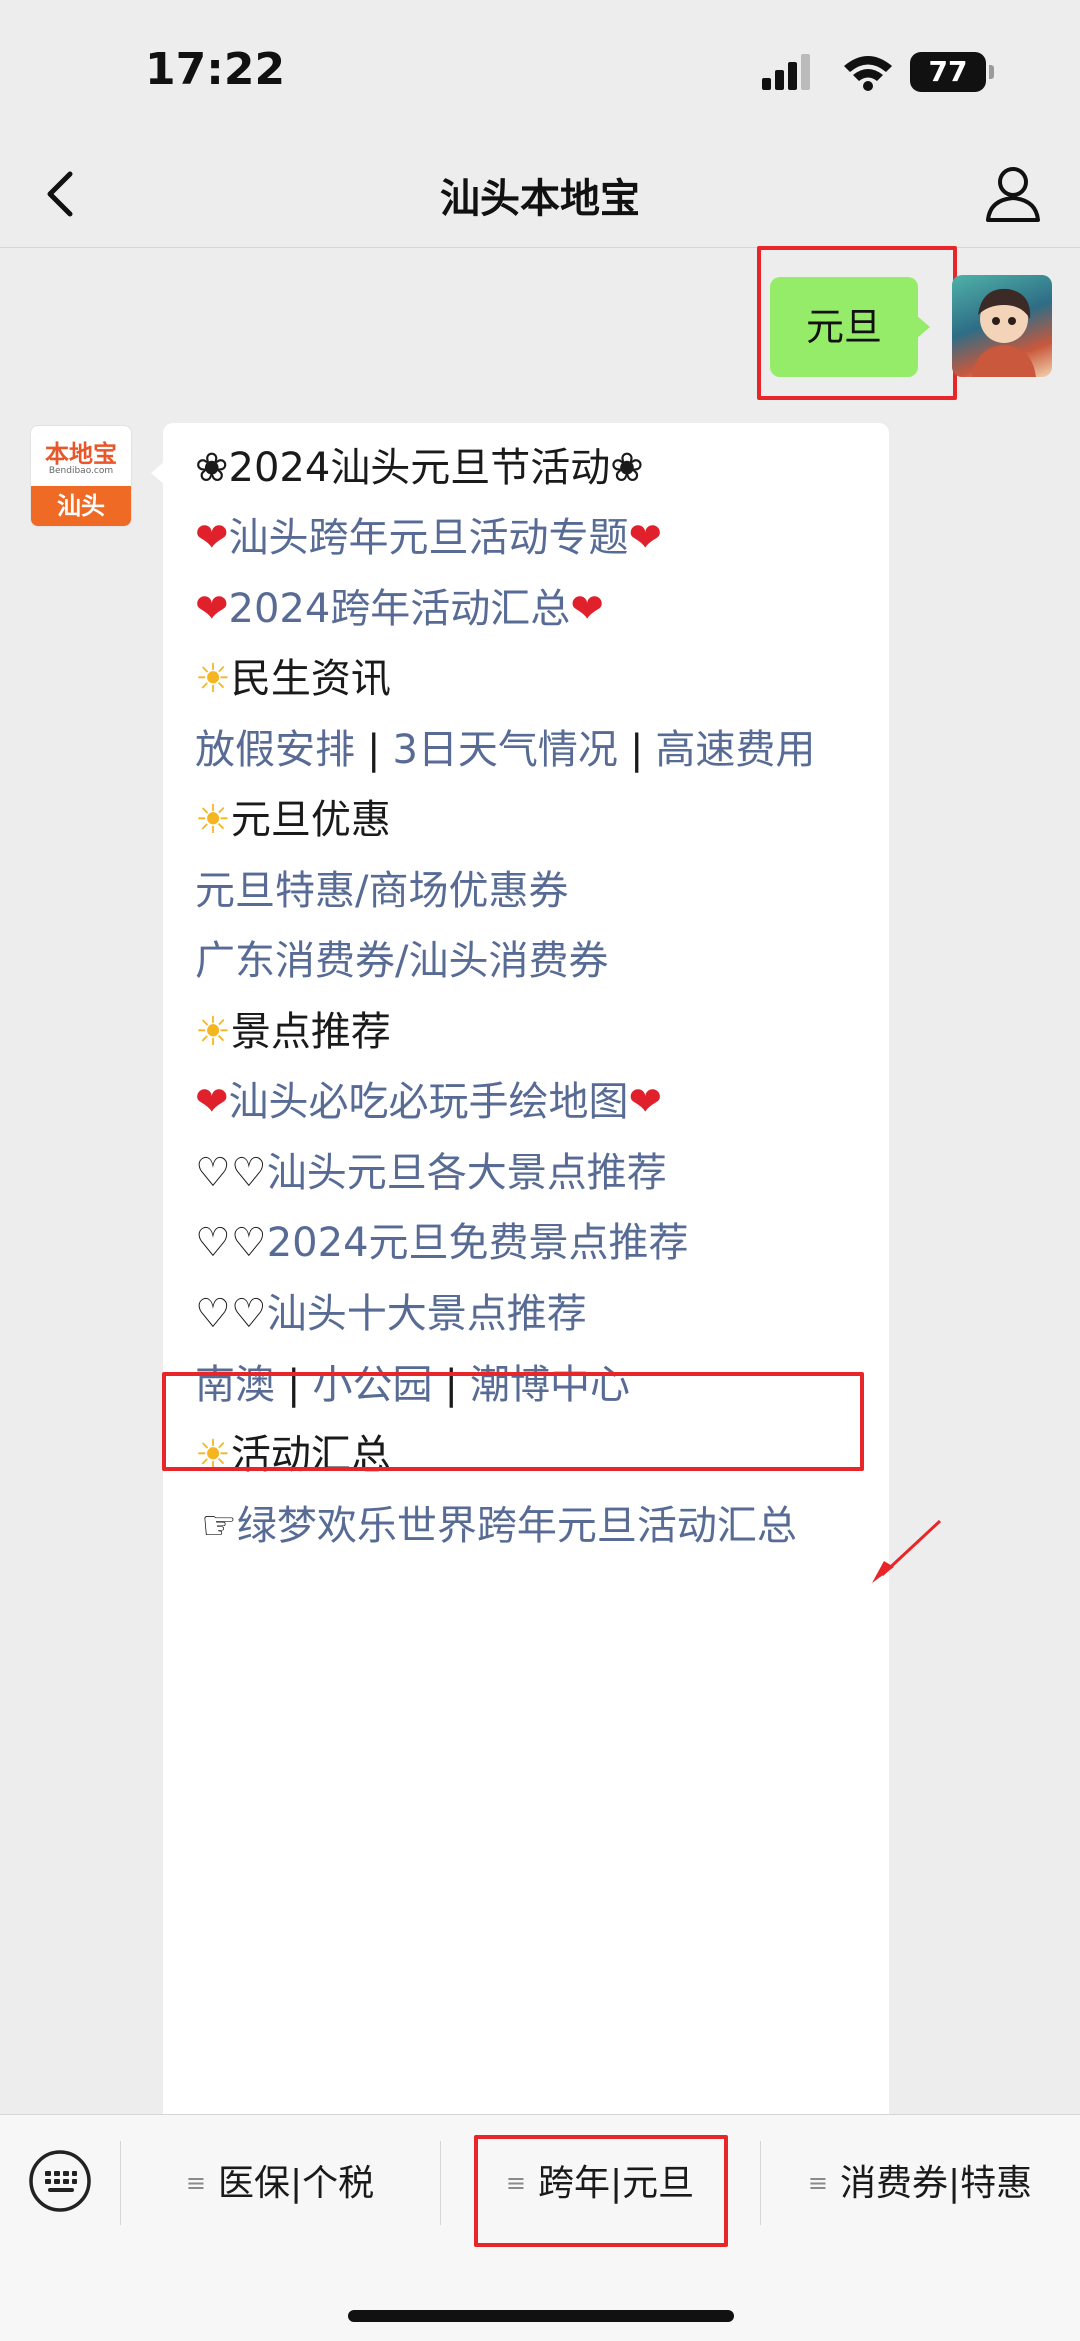  What do you see at coordinates (467, 1173) in the screenshot?
I see `attraction-link: 汕头元旦各大景点推荐` at bounding box center [467, 1173].